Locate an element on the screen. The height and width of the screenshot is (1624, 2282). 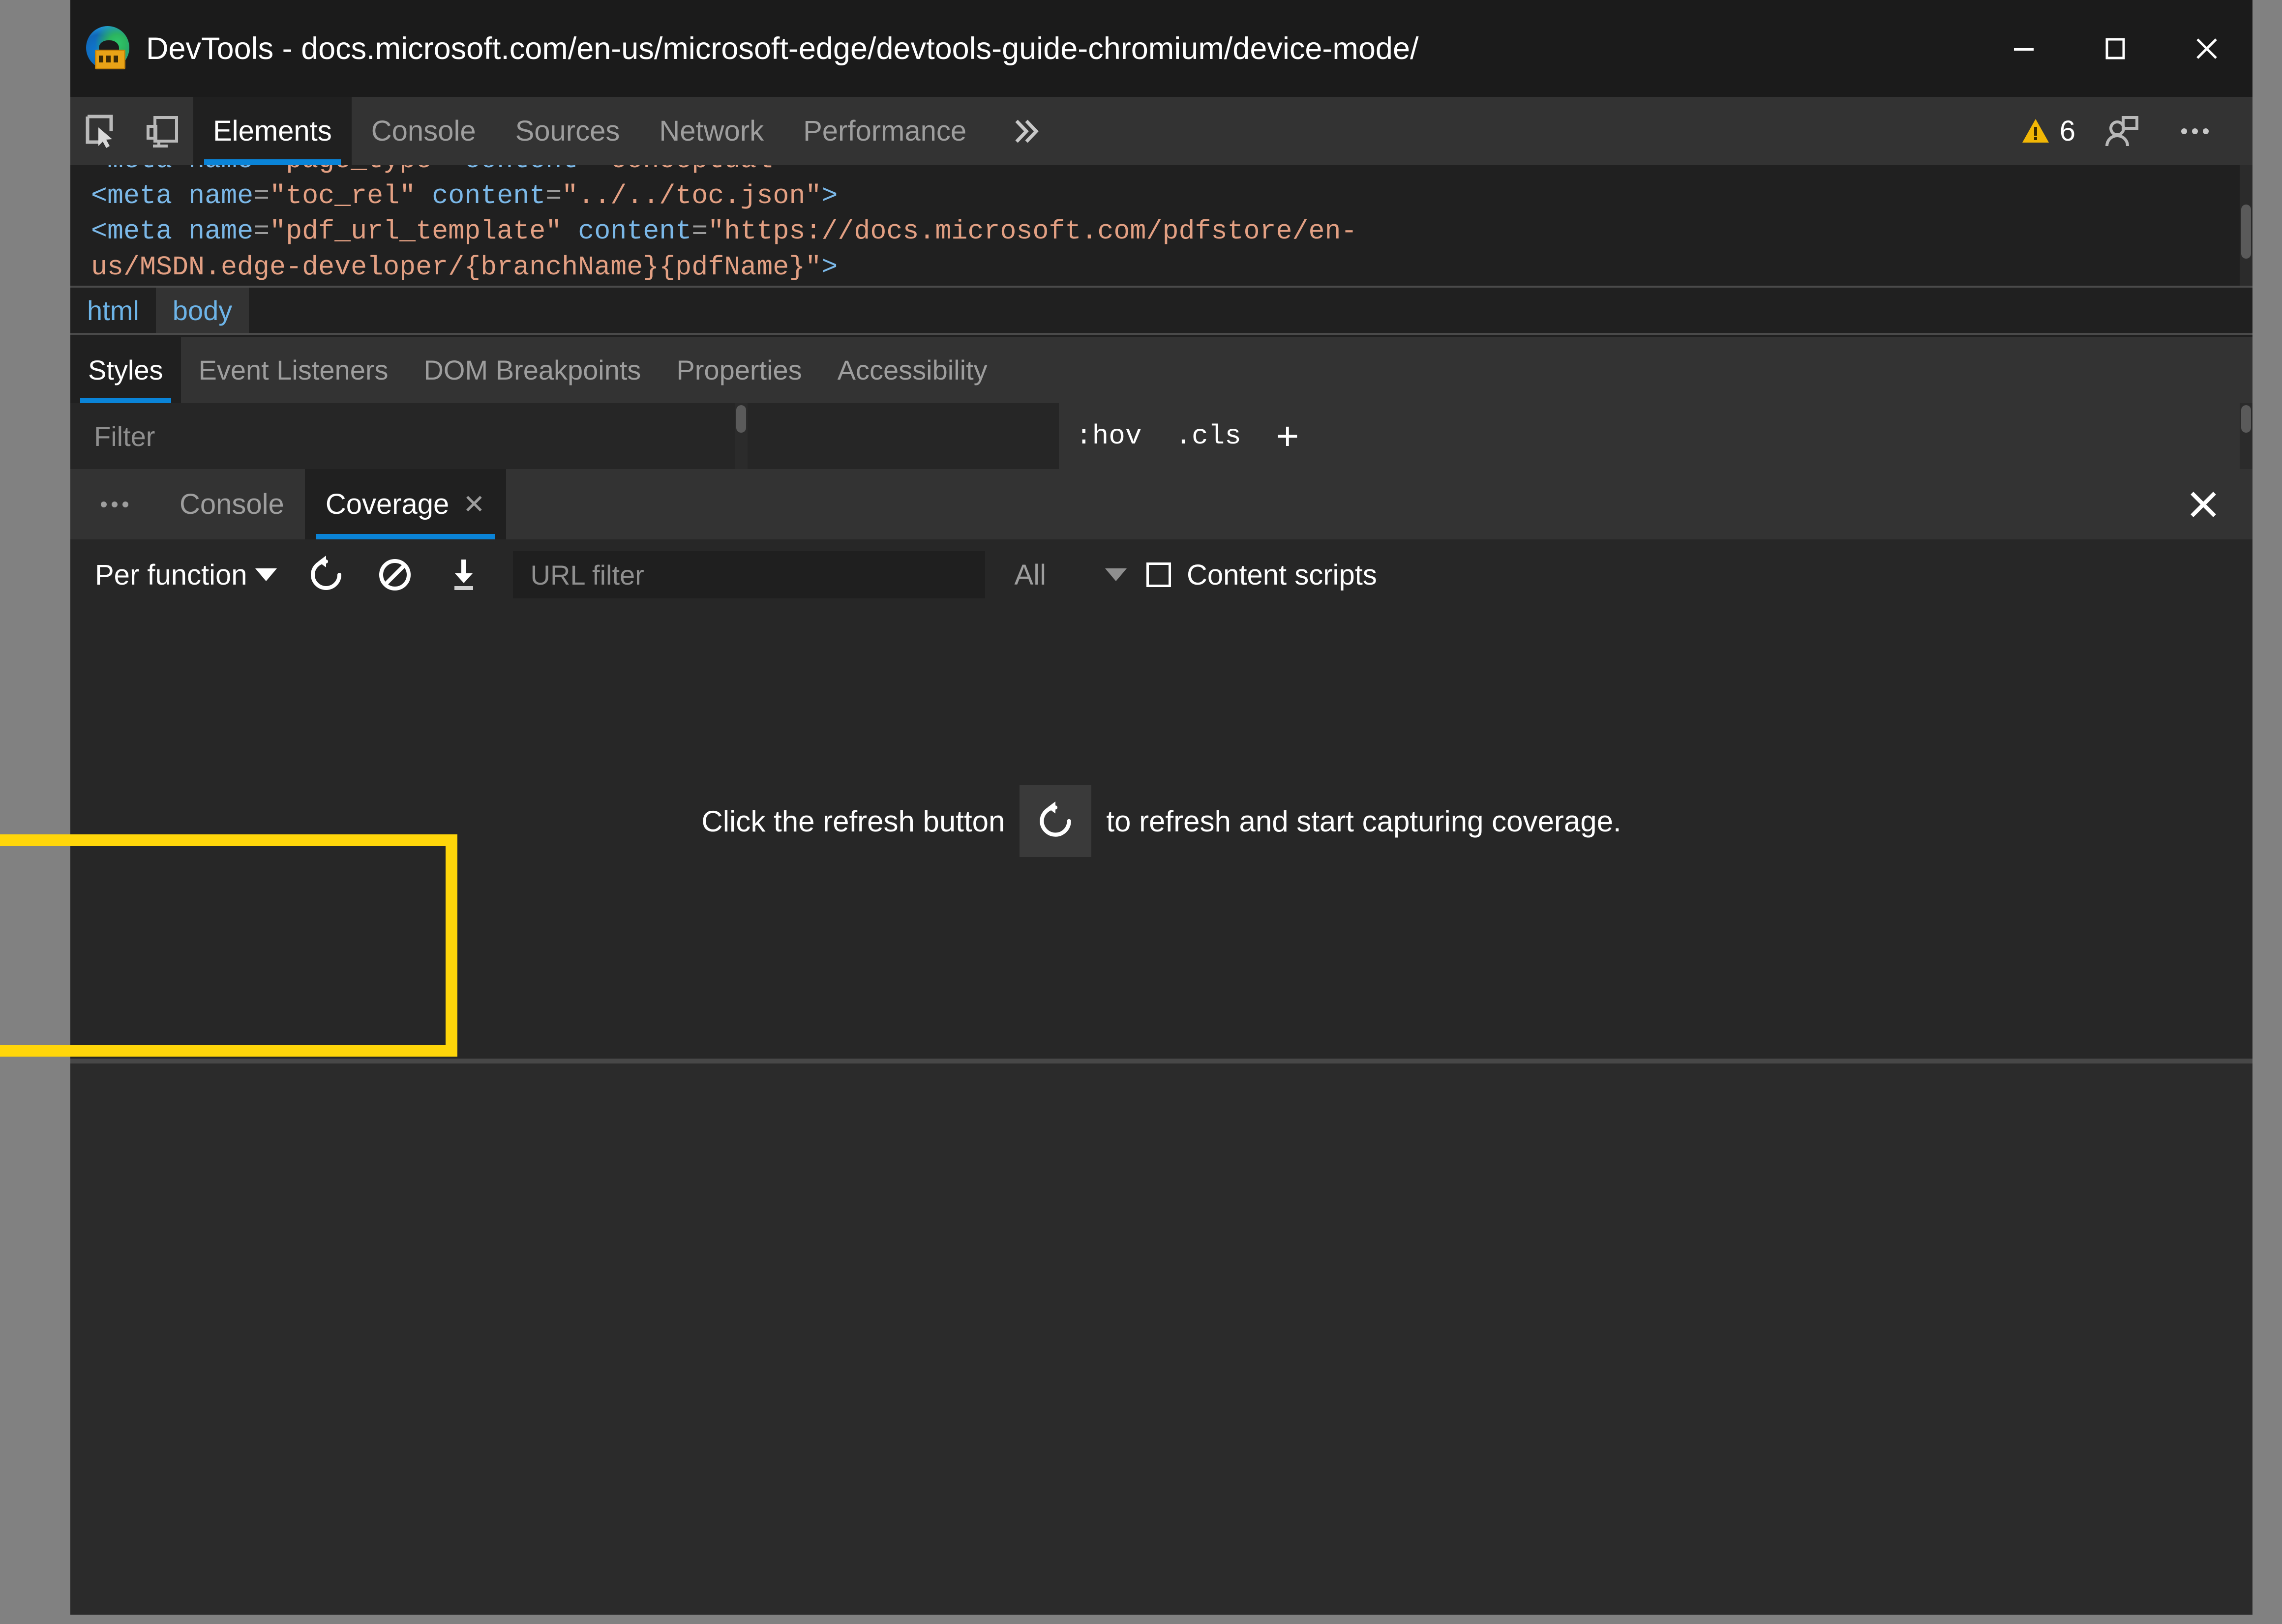
styles-filter-input: Filter is located at coordinates (564, 436).